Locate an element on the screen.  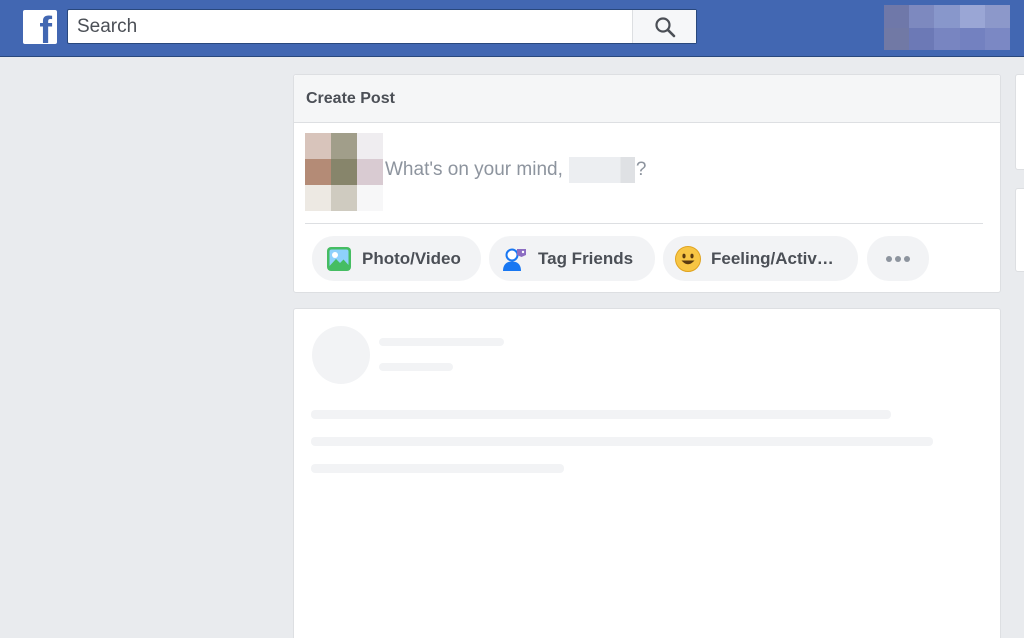
photo-video-icon is located at coordinates (339, 258).